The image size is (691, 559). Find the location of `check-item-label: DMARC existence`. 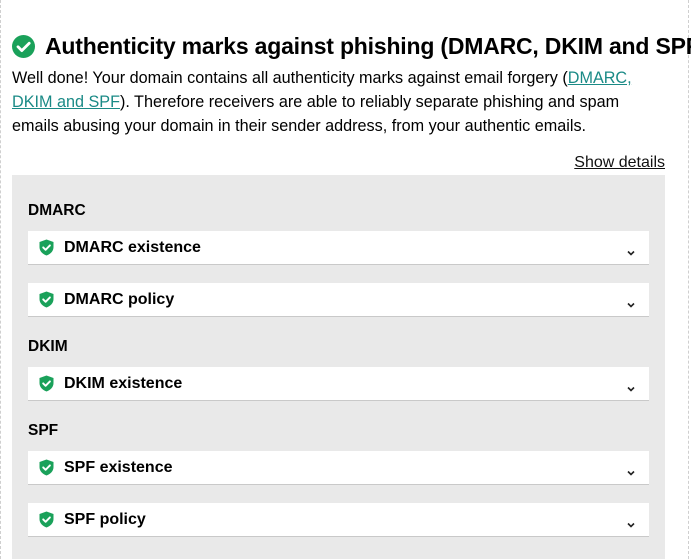

check-item-label: DMARC existence is located at coordinates (132, 247).